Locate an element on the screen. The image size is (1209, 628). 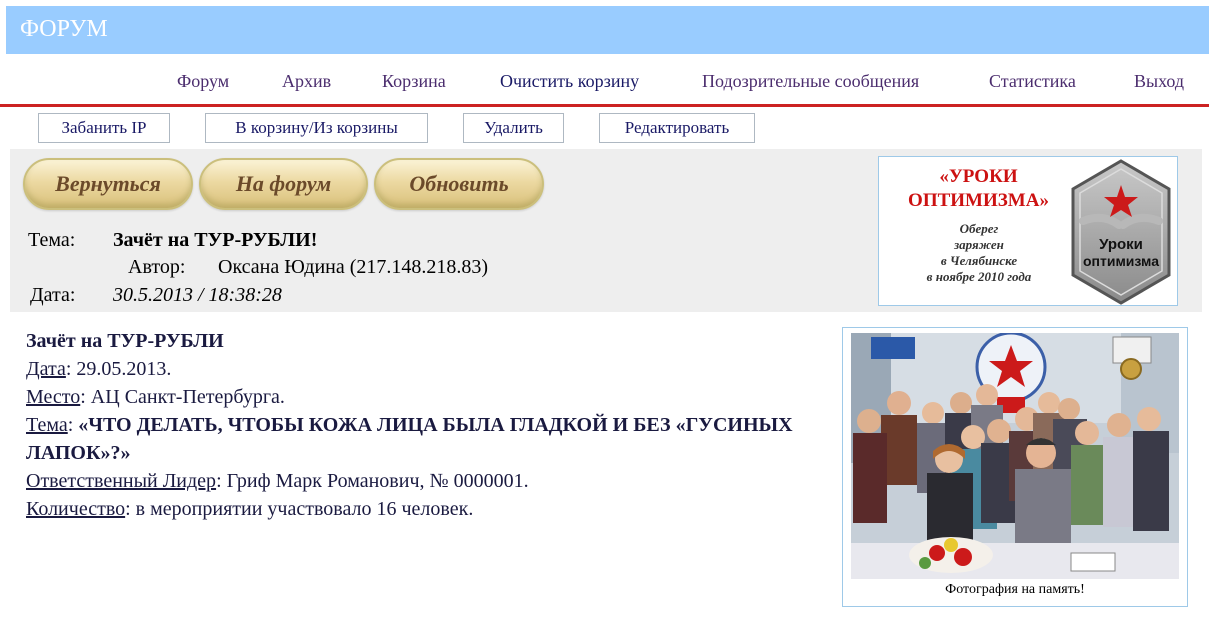
forum-header: ФОРУМ is located at coordinates (607, 30).